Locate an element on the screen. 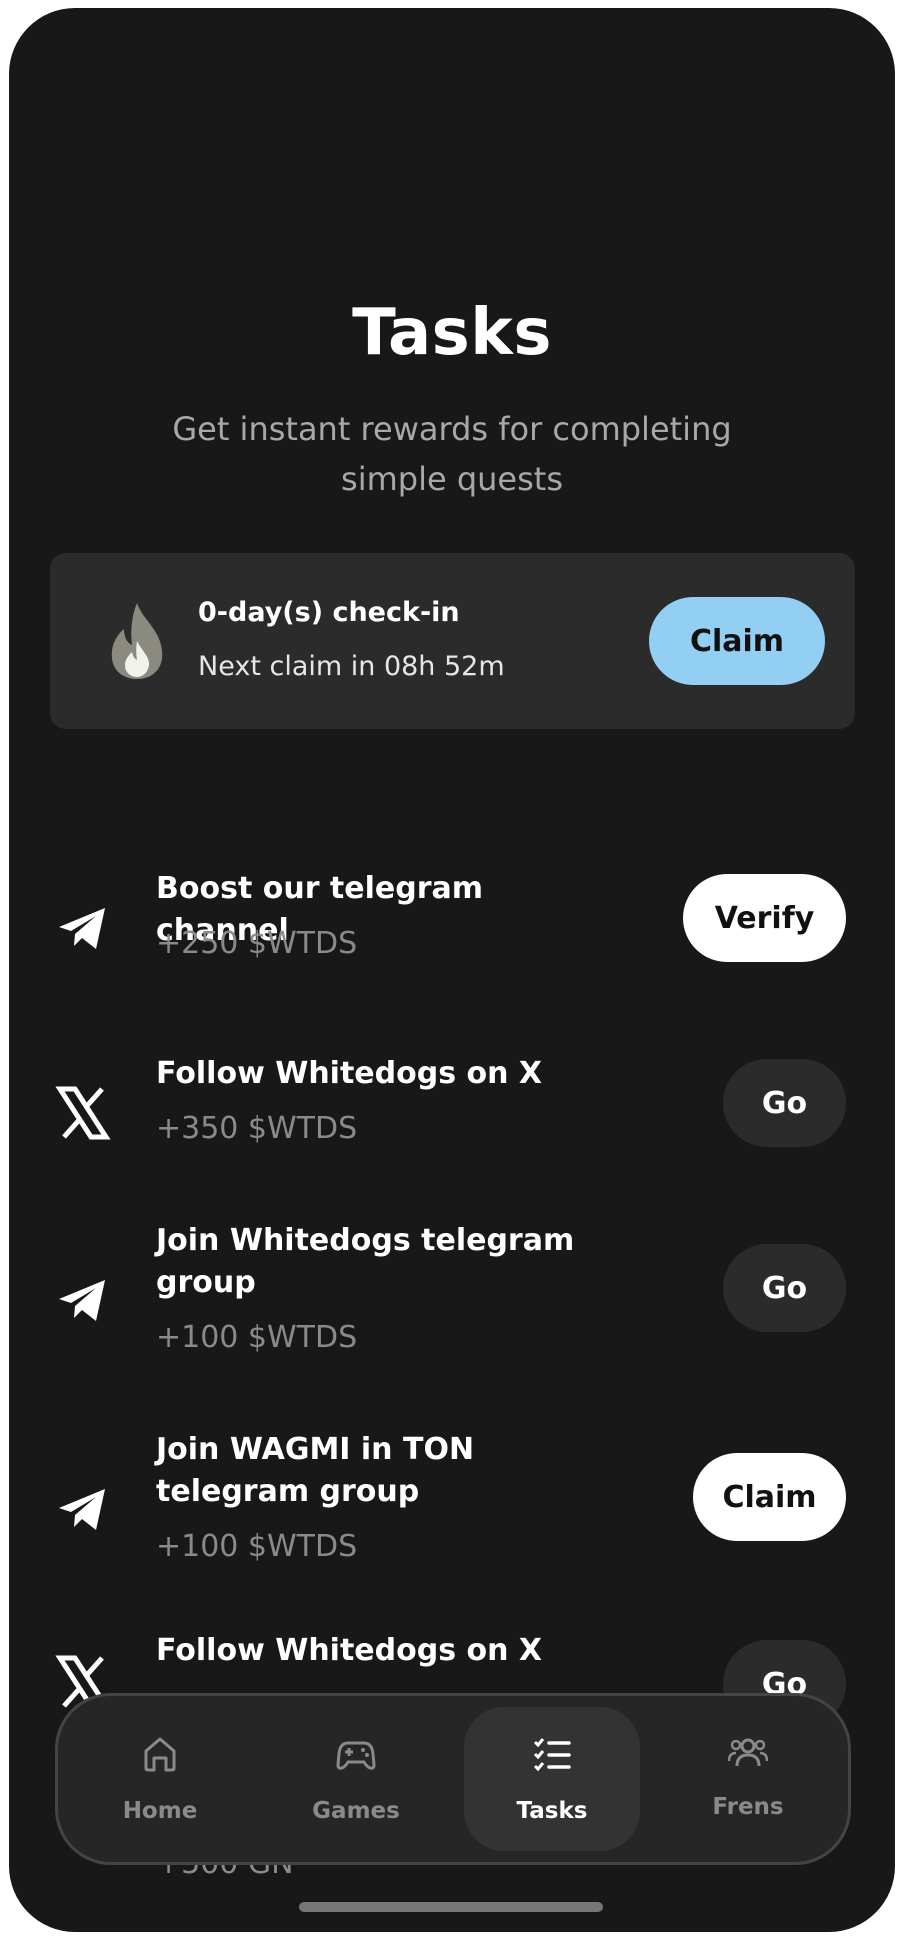 The image size is (904, 1940). friends-icon is located at coordinates (748, 1752).